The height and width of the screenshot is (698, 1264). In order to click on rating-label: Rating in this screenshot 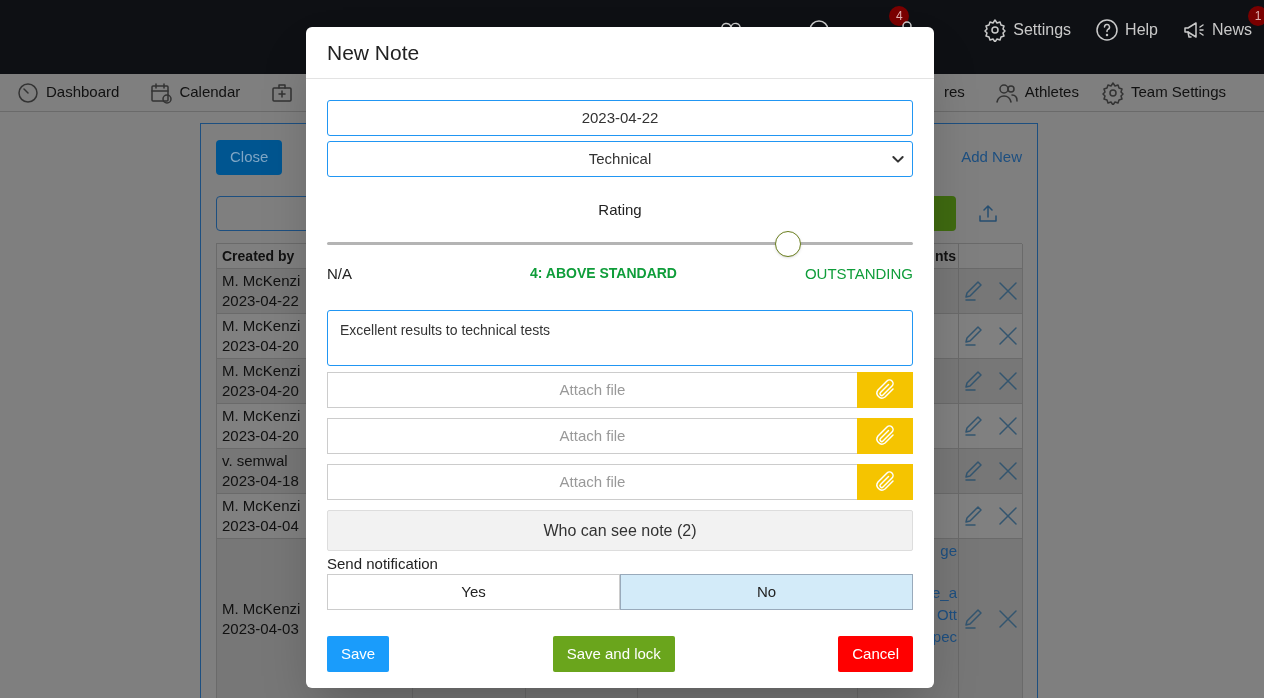, I will do `click(620, 210)`.